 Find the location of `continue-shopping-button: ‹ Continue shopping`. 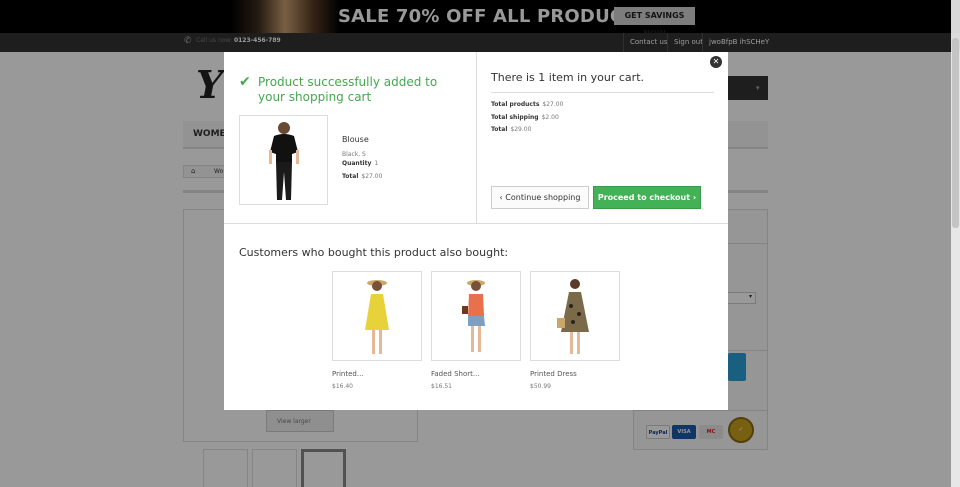

continue-shopping-button: ‹ Continue shopping is located at coordinates (540, 197).